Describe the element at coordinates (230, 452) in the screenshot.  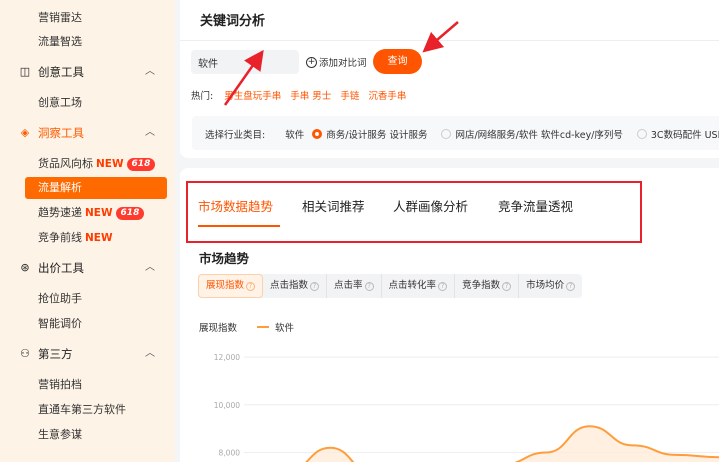
I see `y-tick-label: 8,000` at that location.